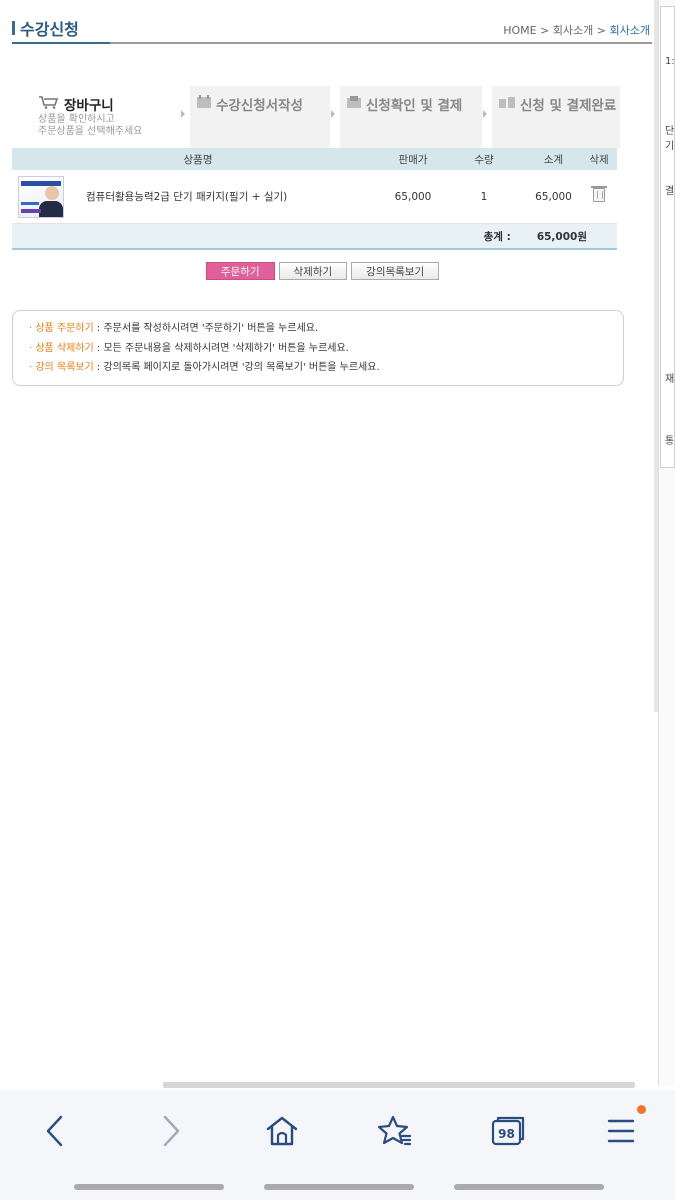 This screenshot has width=675, height=1200. Describe the element at coordinates (198, 159) in the screenshot. I see `column-header-name: 상품명` at that location.